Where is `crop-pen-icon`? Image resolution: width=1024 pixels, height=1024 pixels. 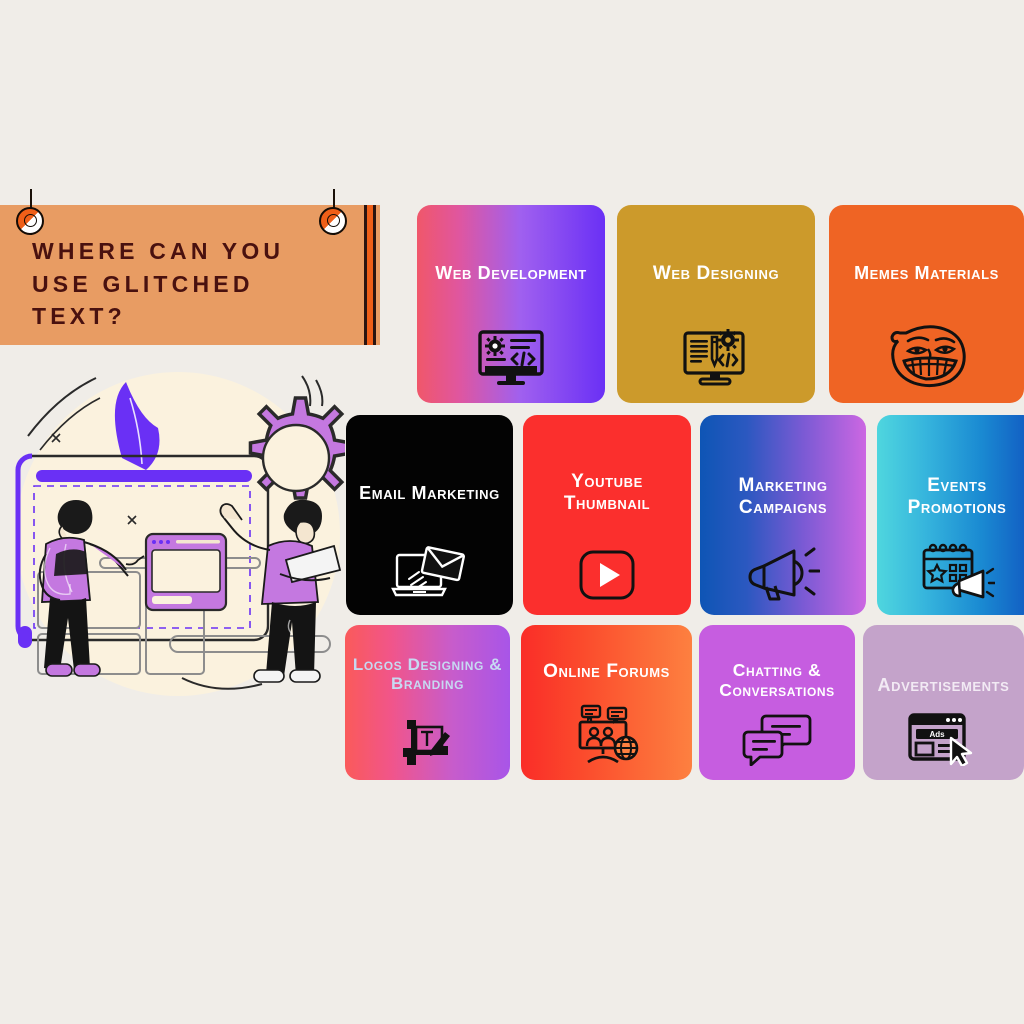 crop-pen-icon is located at coordinates (427, 743).